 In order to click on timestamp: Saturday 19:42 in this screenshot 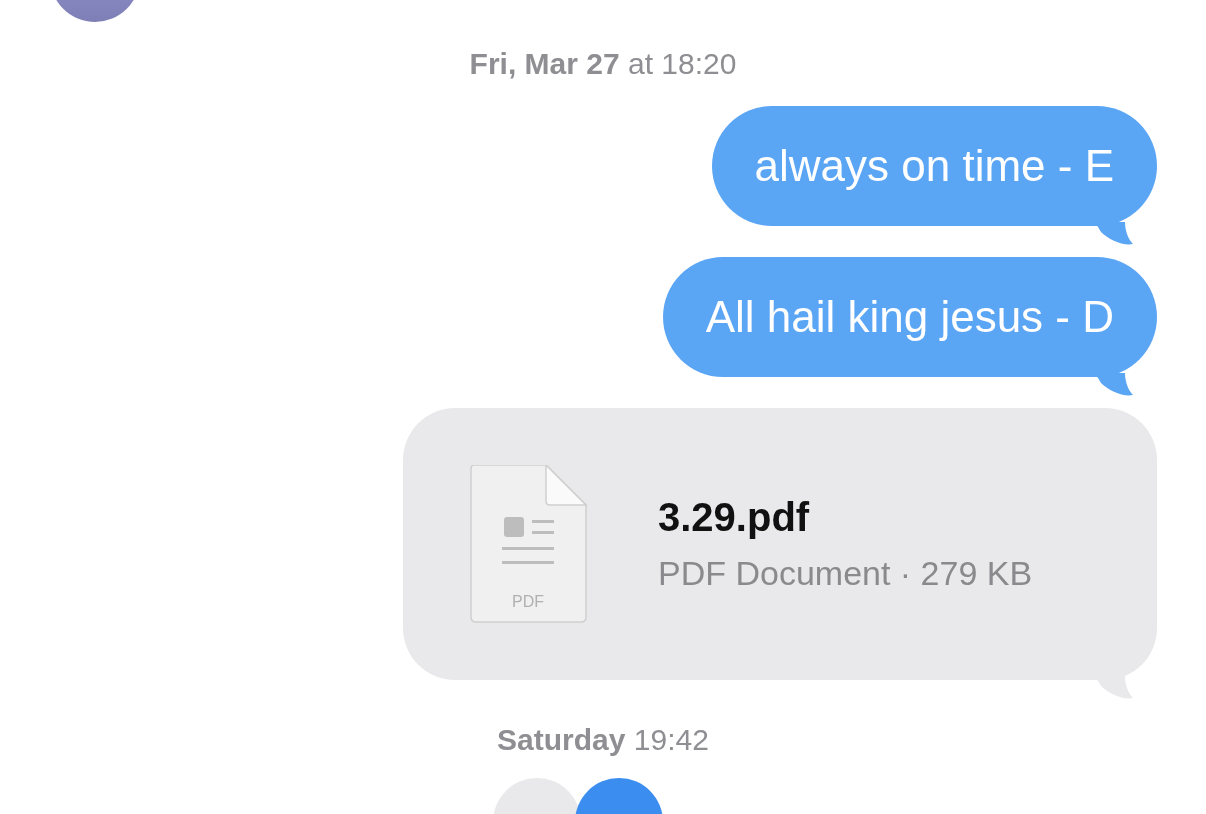, I will do `click(603, 740)`.